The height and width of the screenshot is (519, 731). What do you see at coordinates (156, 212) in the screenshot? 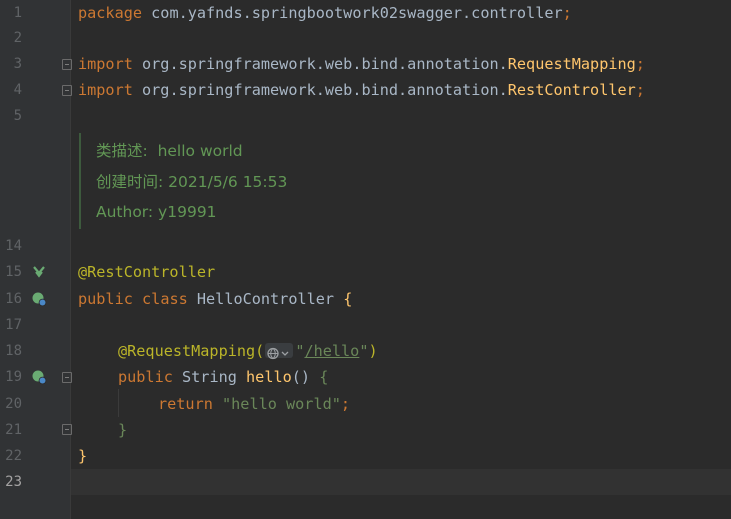
I see `doc-author: Author: y19991` at bounding box center [156, 212].